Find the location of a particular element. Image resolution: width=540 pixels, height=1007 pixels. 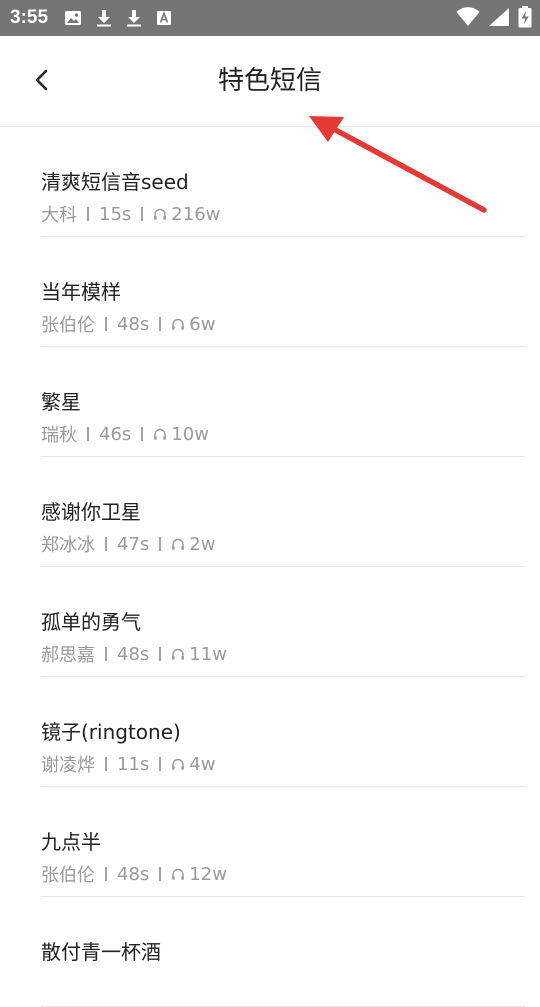

back-button is located at coordinates (42, 80).